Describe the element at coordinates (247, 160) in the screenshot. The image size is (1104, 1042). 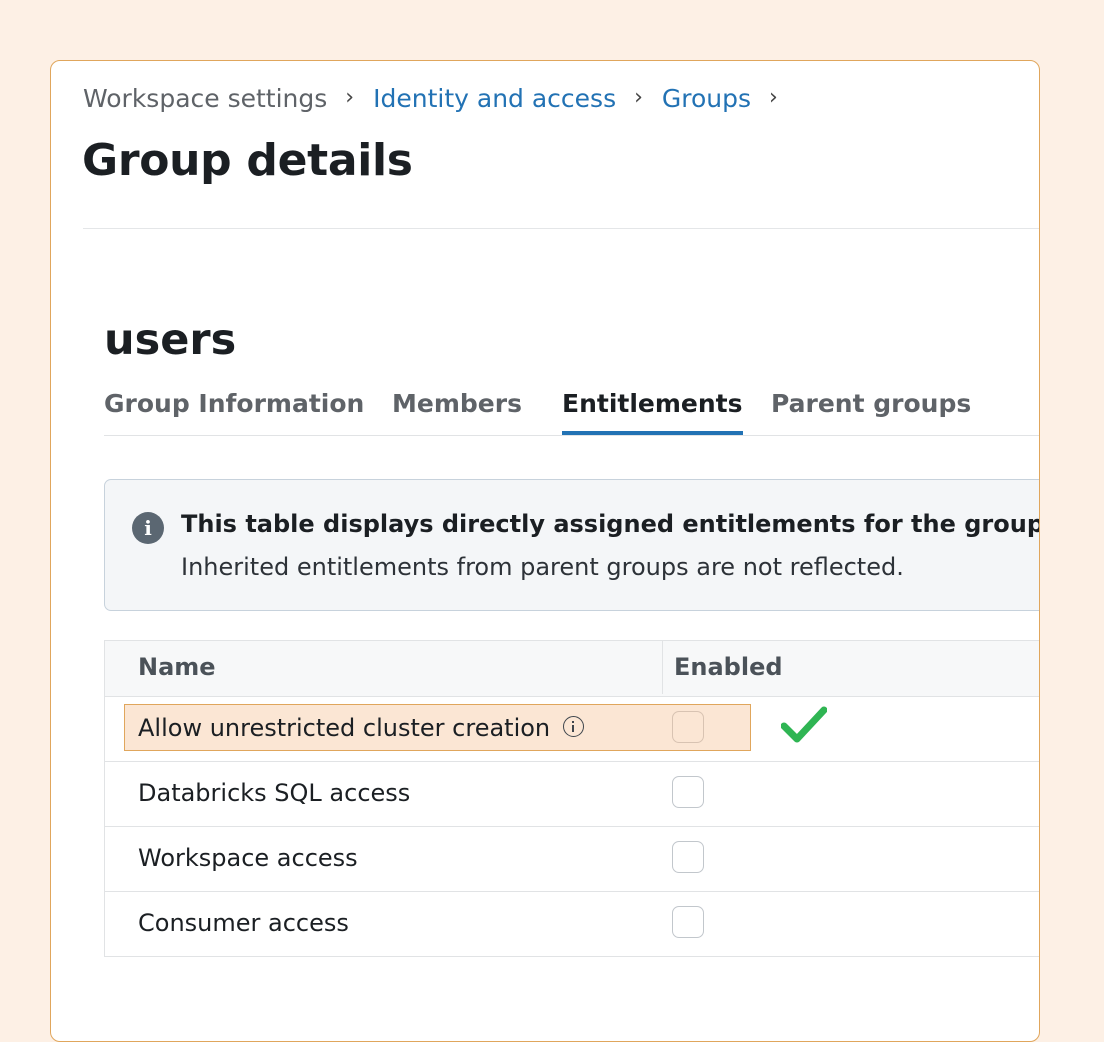
I see `page-title: Group details` at that location.